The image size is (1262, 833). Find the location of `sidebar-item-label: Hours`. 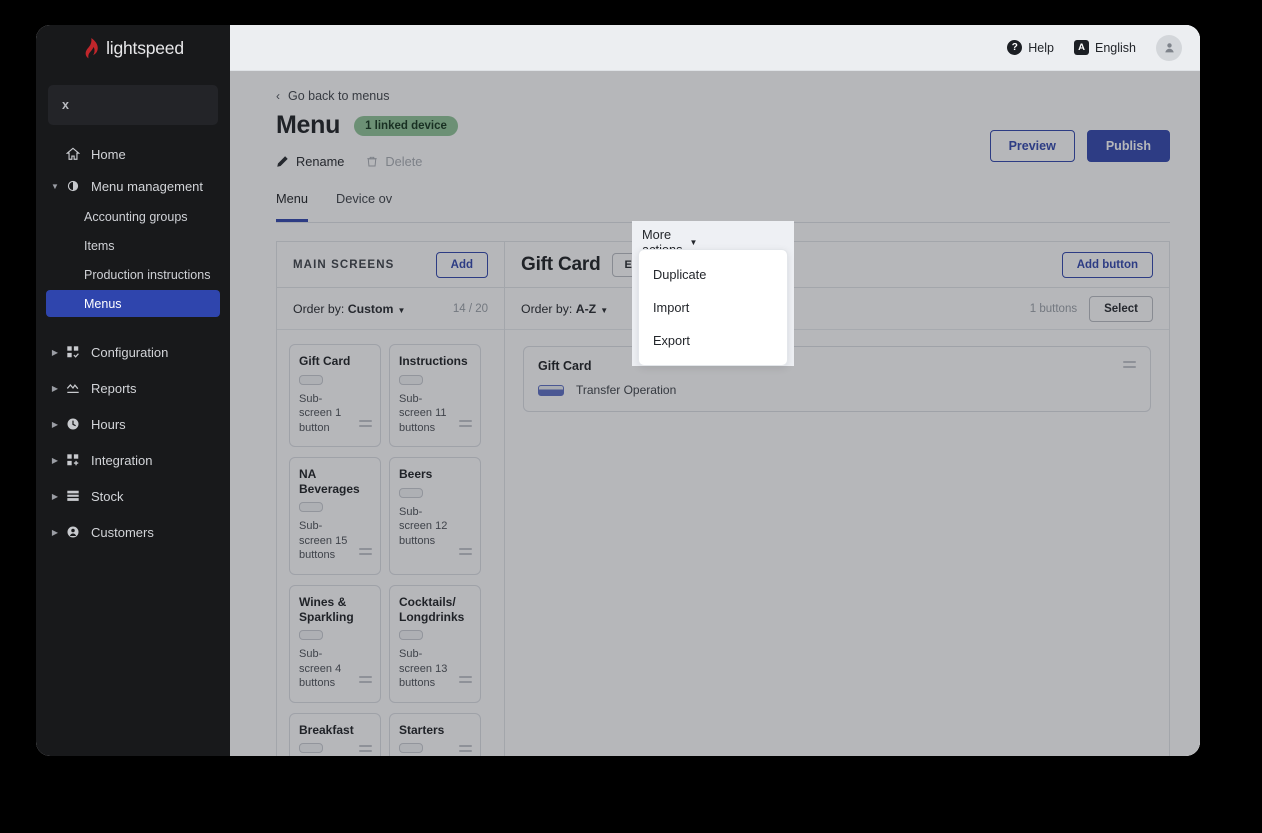

sidebar-item-label: Hours is located at coordinates (108, 424).